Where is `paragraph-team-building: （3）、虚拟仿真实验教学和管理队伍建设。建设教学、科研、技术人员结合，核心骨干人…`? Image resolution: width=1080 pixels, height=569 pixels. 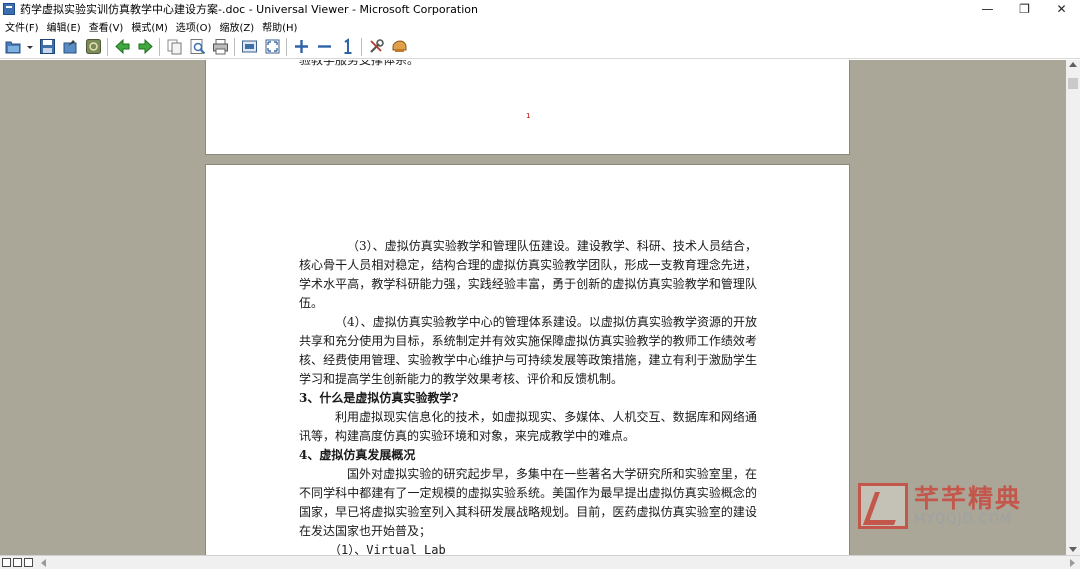
paragraph-team-building: （3）、虚拟仿真实验教学和管理队伍建设。建设教学、科研、技术人员结合，核心骨干人… is located at coordinates (528, 274).